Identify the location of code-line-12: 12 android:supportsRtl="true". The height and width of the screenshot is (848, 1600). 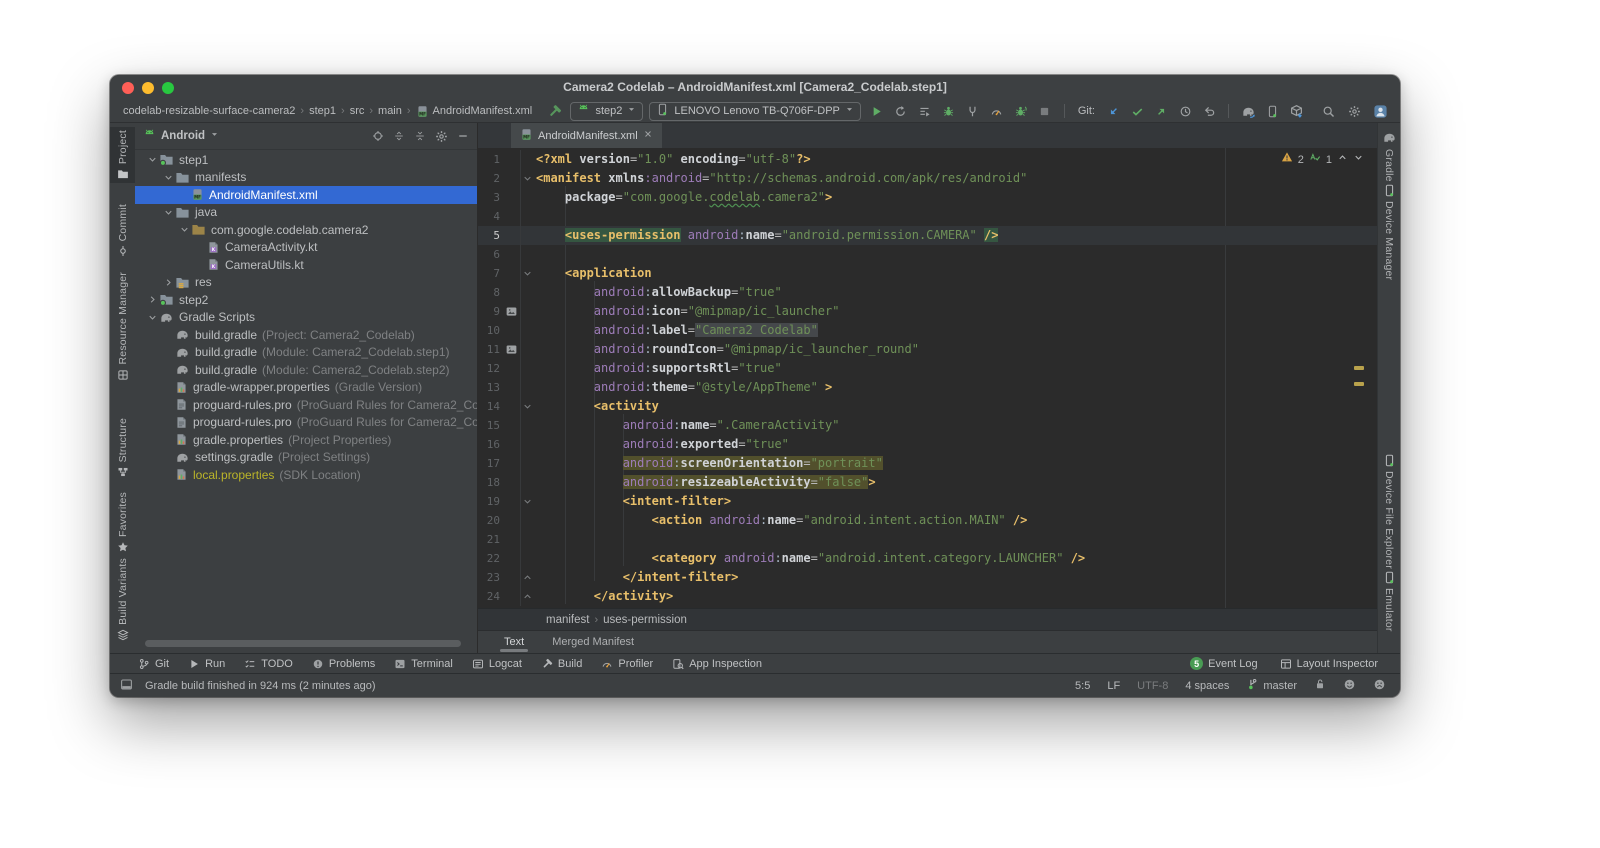
(928, 368).